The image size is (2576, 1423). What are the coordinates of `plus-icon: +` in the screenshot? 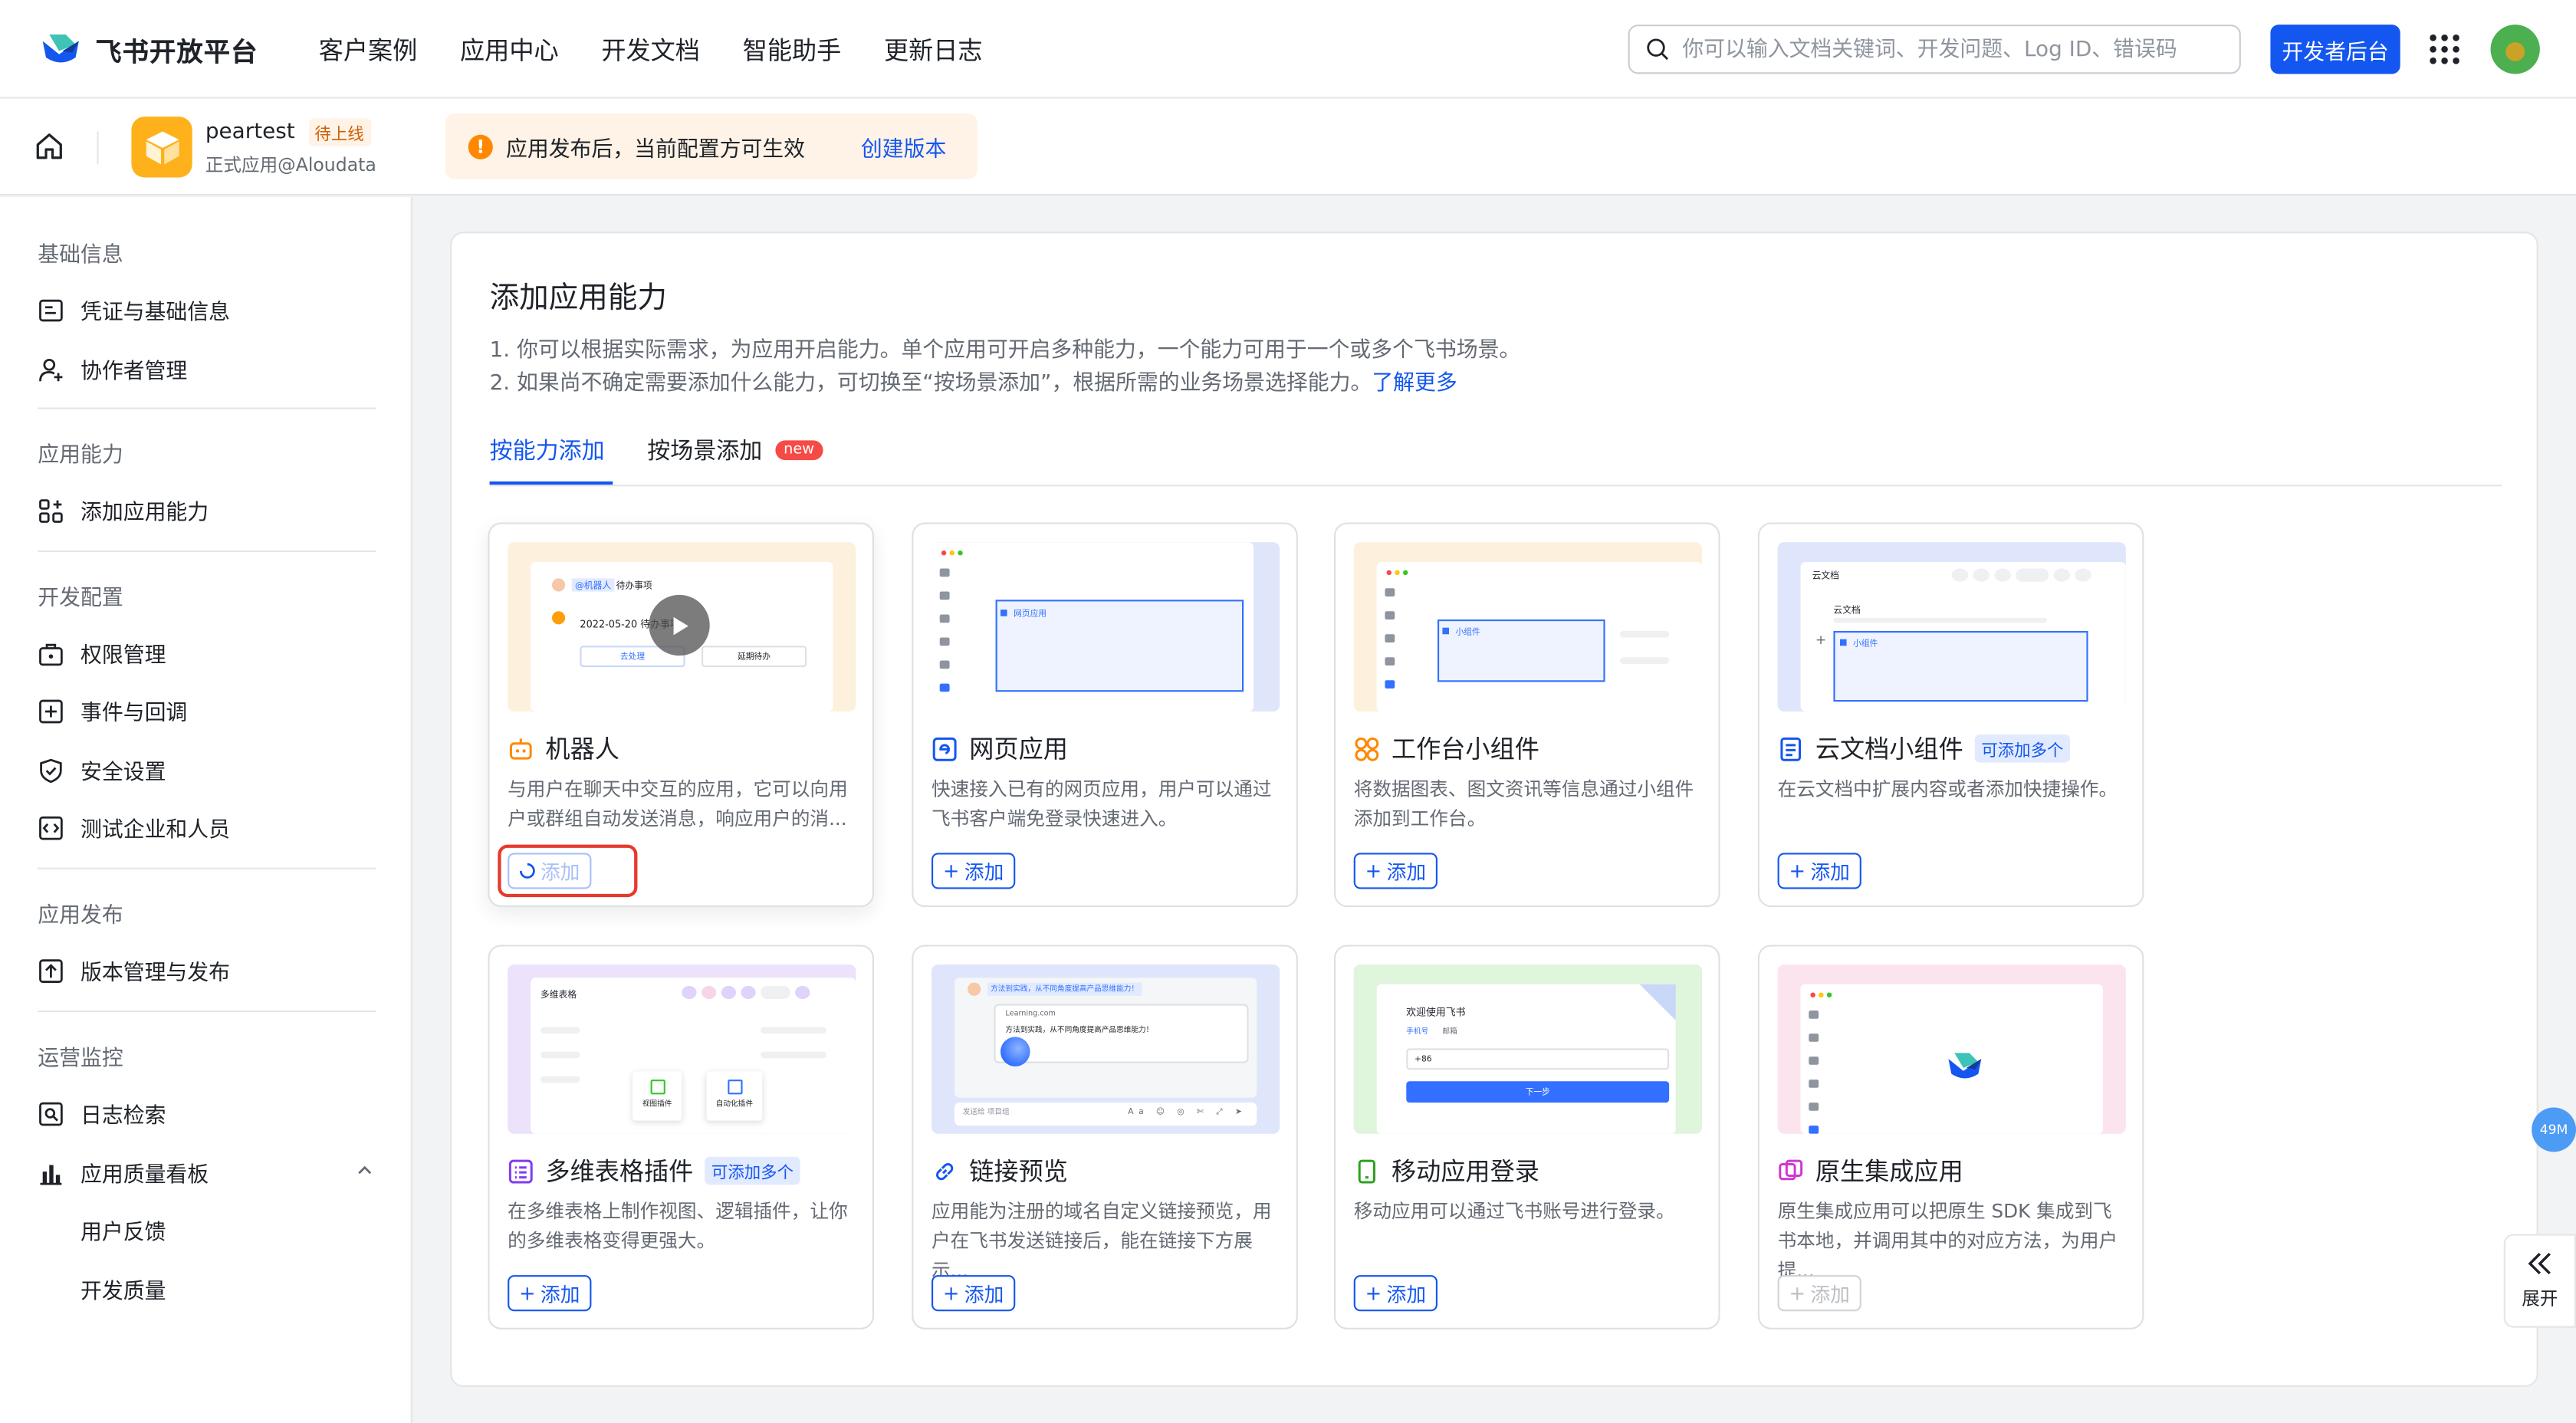 It's located at (1798, 1293).